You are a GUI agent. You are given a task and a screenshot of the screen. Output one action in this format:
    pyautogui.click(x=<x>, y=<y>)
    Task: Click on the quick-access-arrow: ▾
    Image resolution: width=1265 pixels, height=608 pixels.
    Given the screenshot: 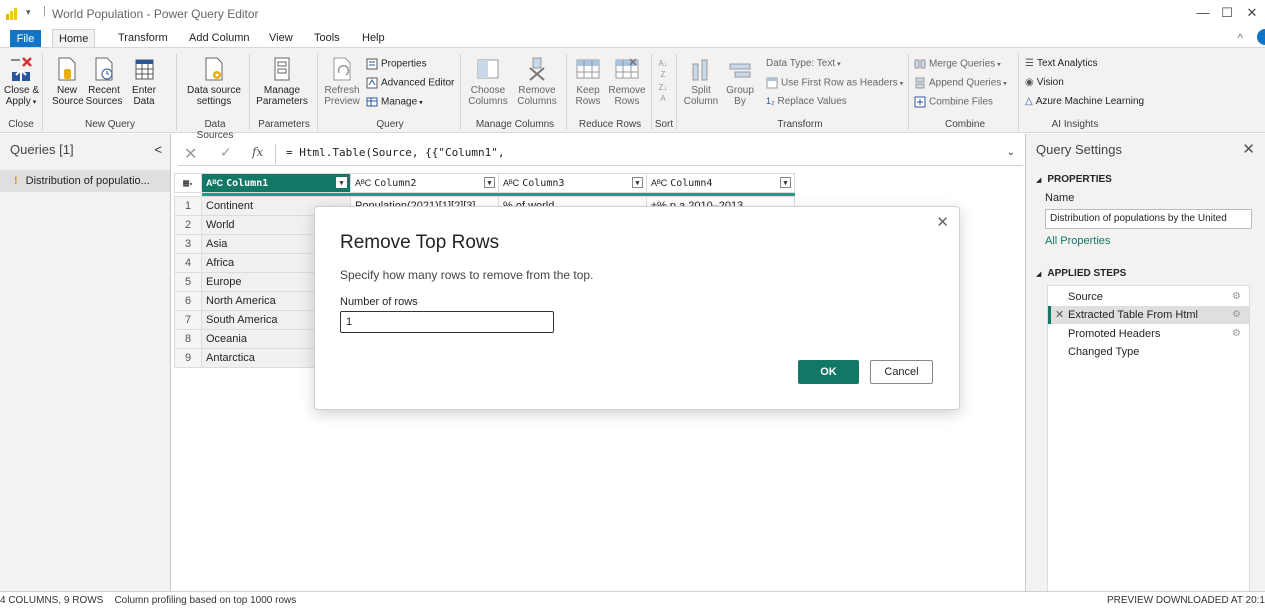 What is the action you would take?
    pyautogui.click(x=28, y=12)
    